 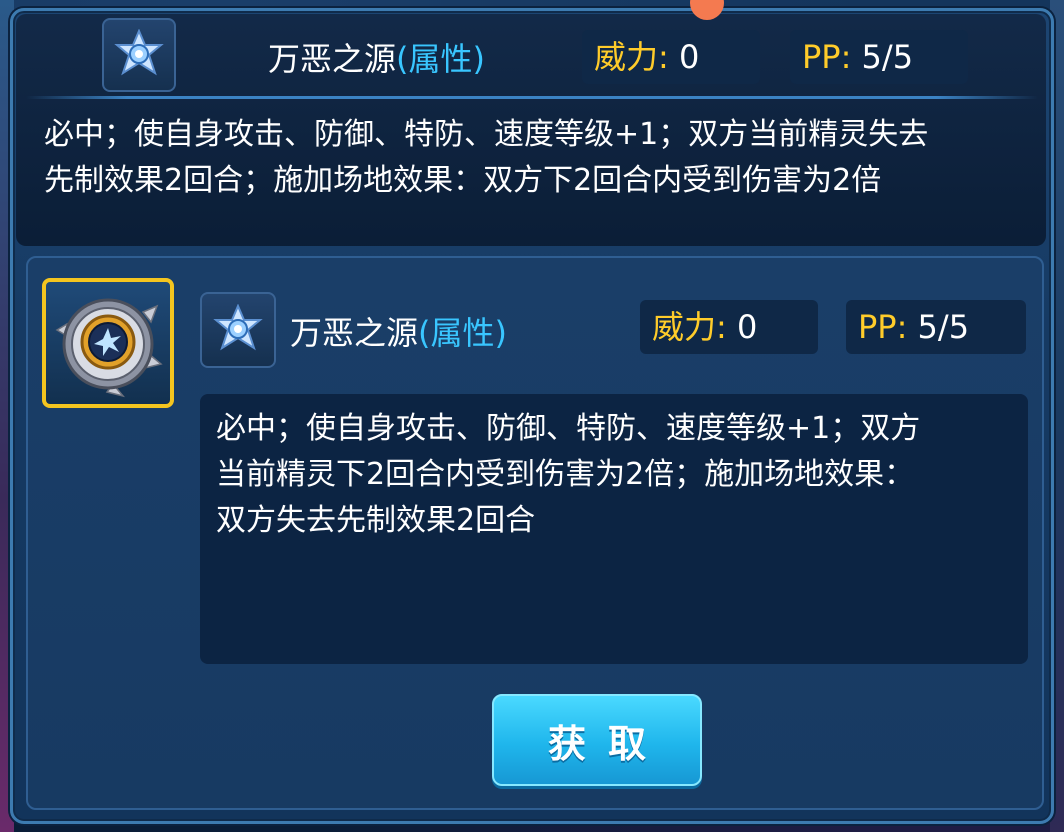 What do you see at coordinates (565, 474) in the screenshot?
I see `description-line: 当前精灵下2回合内受到伤害为2倍；施加场地效果：` at bounding box center [565, 474].